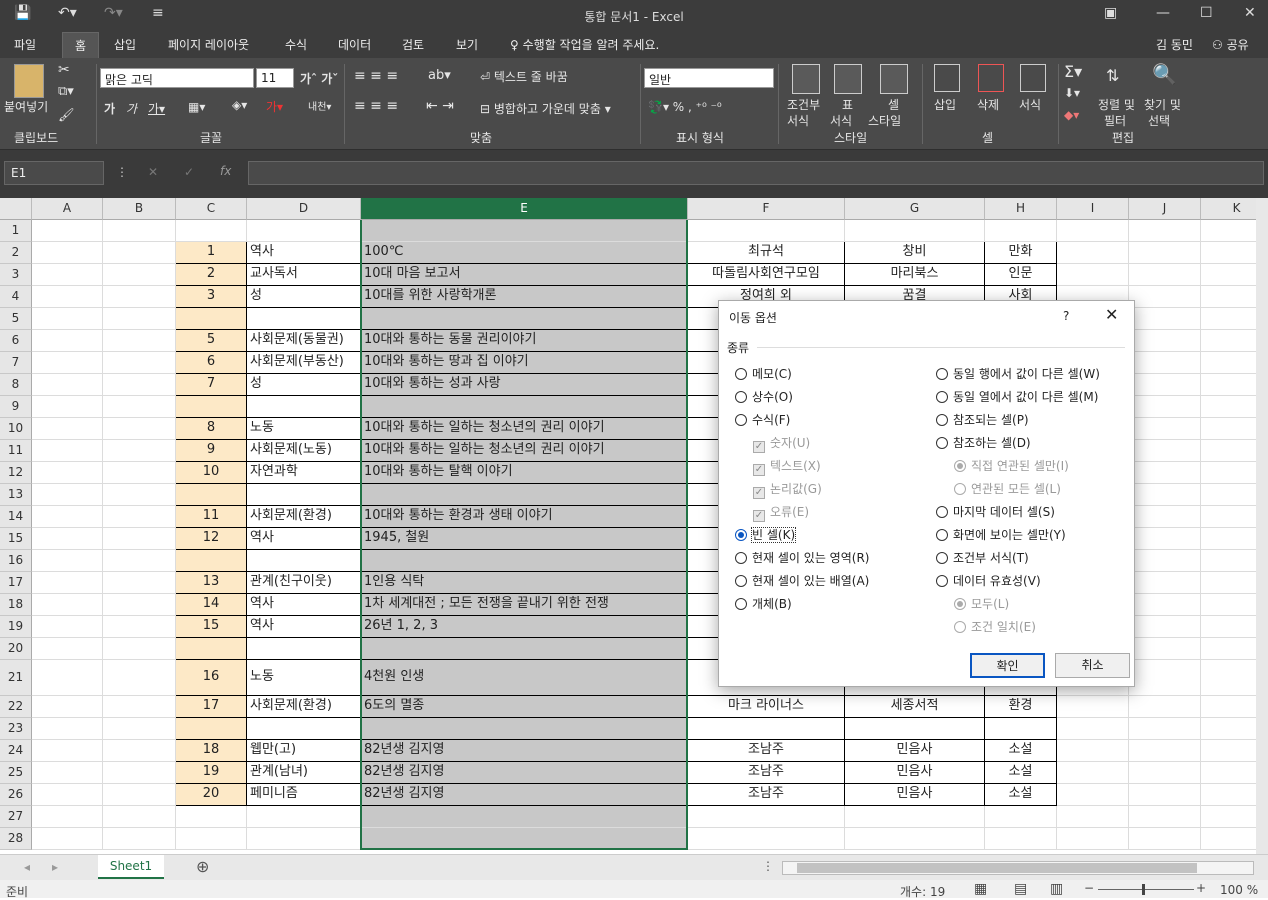 The image size is (1268, 900). What do you see at coordinates (945, 104) in the screenshot?
I see `insert-cells-button: 삽입` at bounding box center [945, 104].